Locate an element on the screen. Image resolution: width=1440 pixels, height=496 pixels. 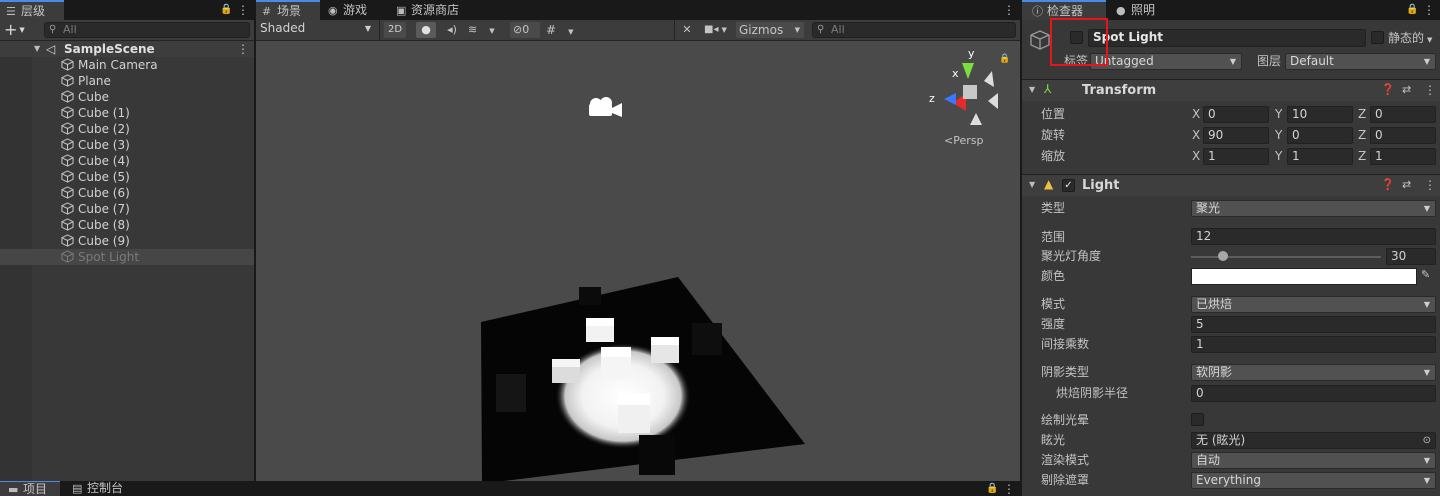
color-swatch is located at coordinates (1304, 276).